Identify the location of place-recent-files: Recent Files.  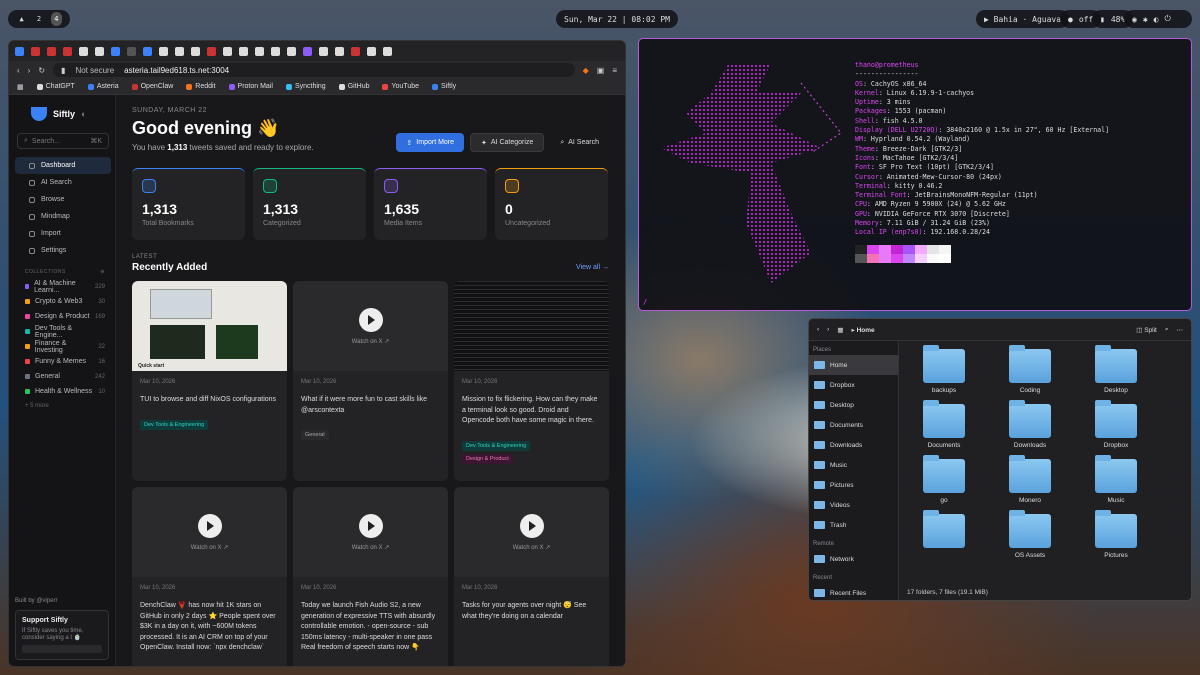
(853, 591).